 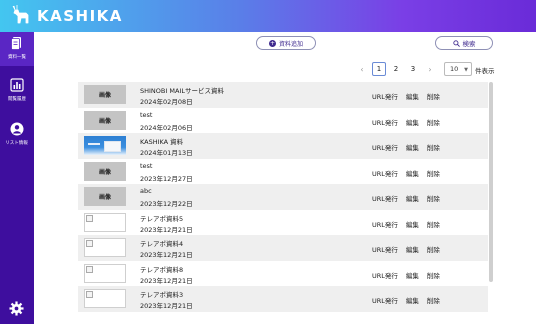 I want to click on user-icon, so click(x=17, y=129).